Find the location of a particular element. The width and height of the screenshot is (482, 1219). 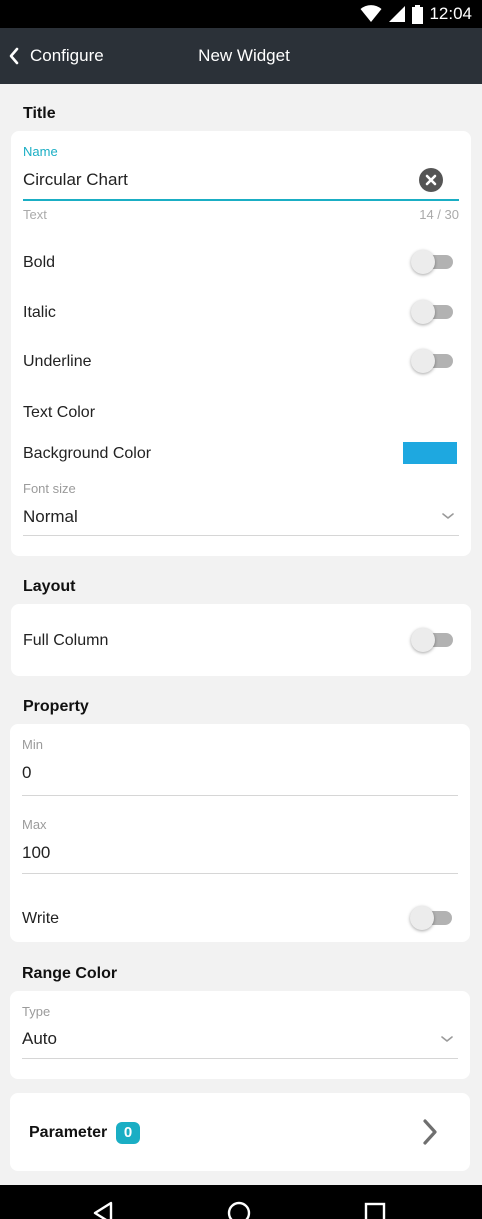

app-bar: Configure New Widget is located at coordinates (241, 56).